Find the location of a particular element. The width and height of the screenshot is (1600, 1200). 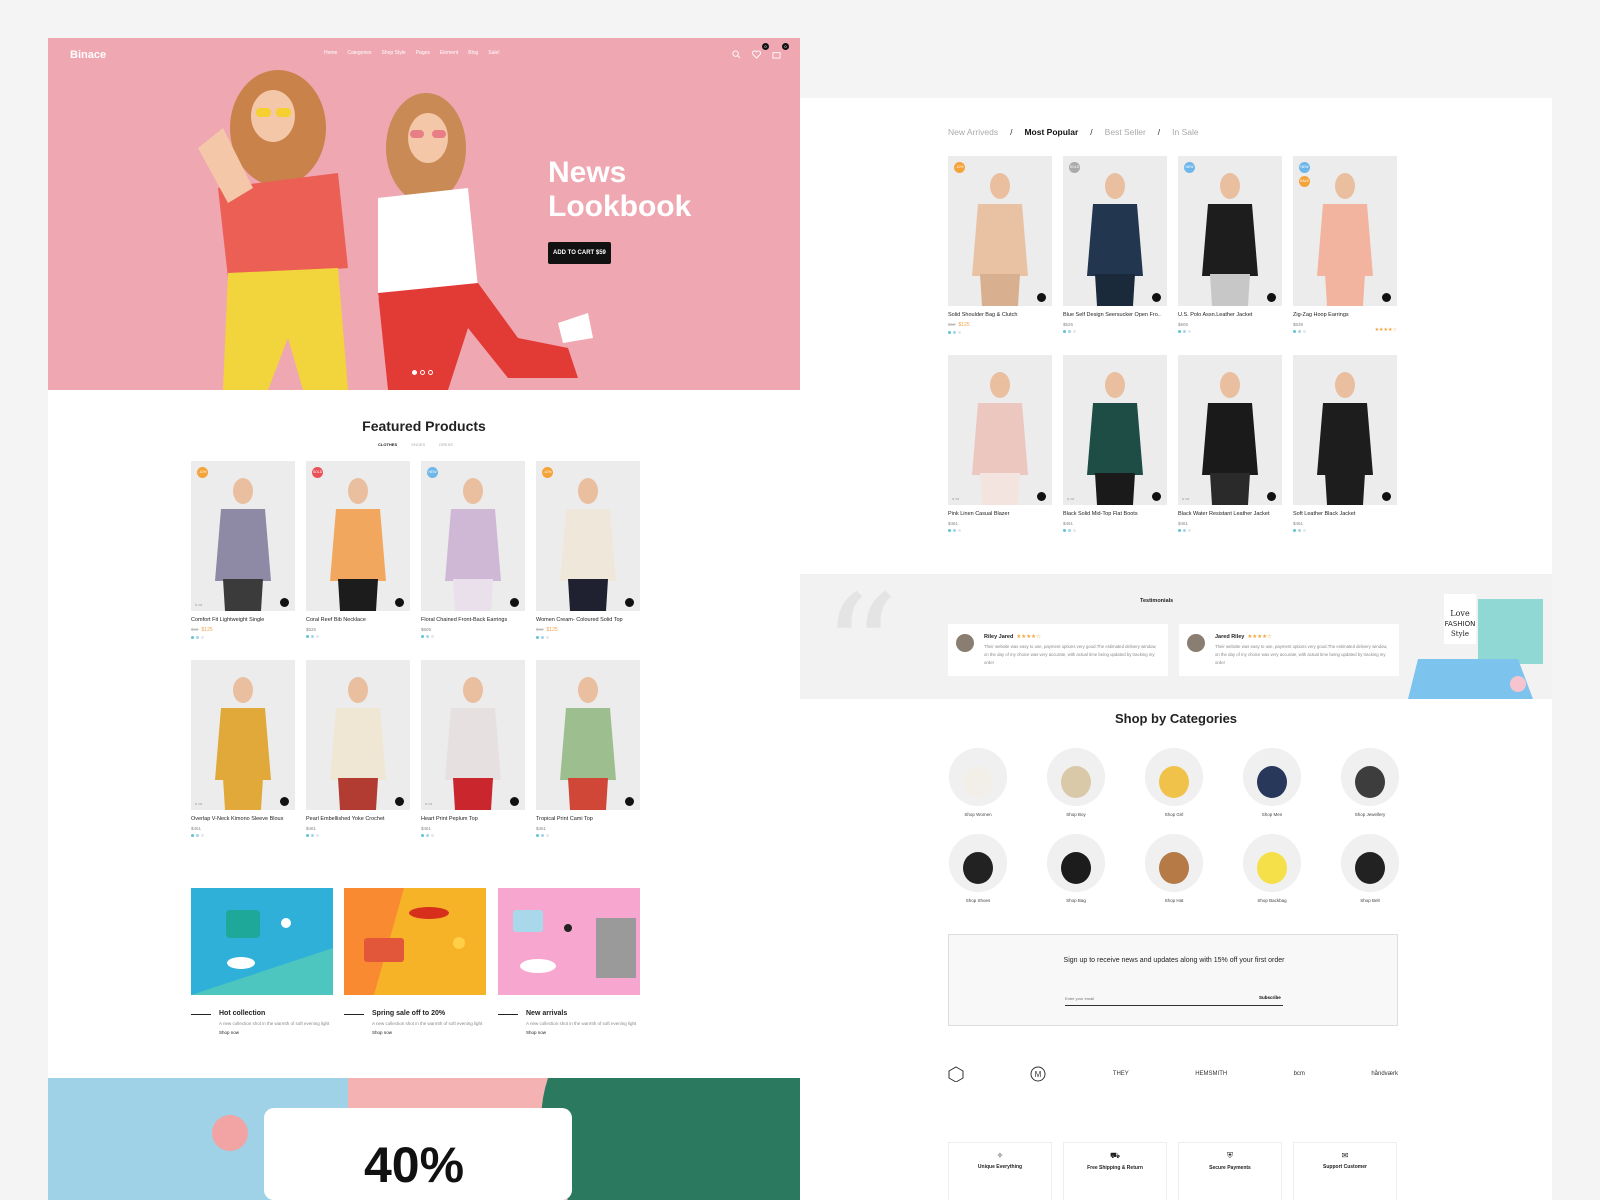

product-card: S / M Pink Linen Casual Blazer $461 is located at coordinates (1000, 443).